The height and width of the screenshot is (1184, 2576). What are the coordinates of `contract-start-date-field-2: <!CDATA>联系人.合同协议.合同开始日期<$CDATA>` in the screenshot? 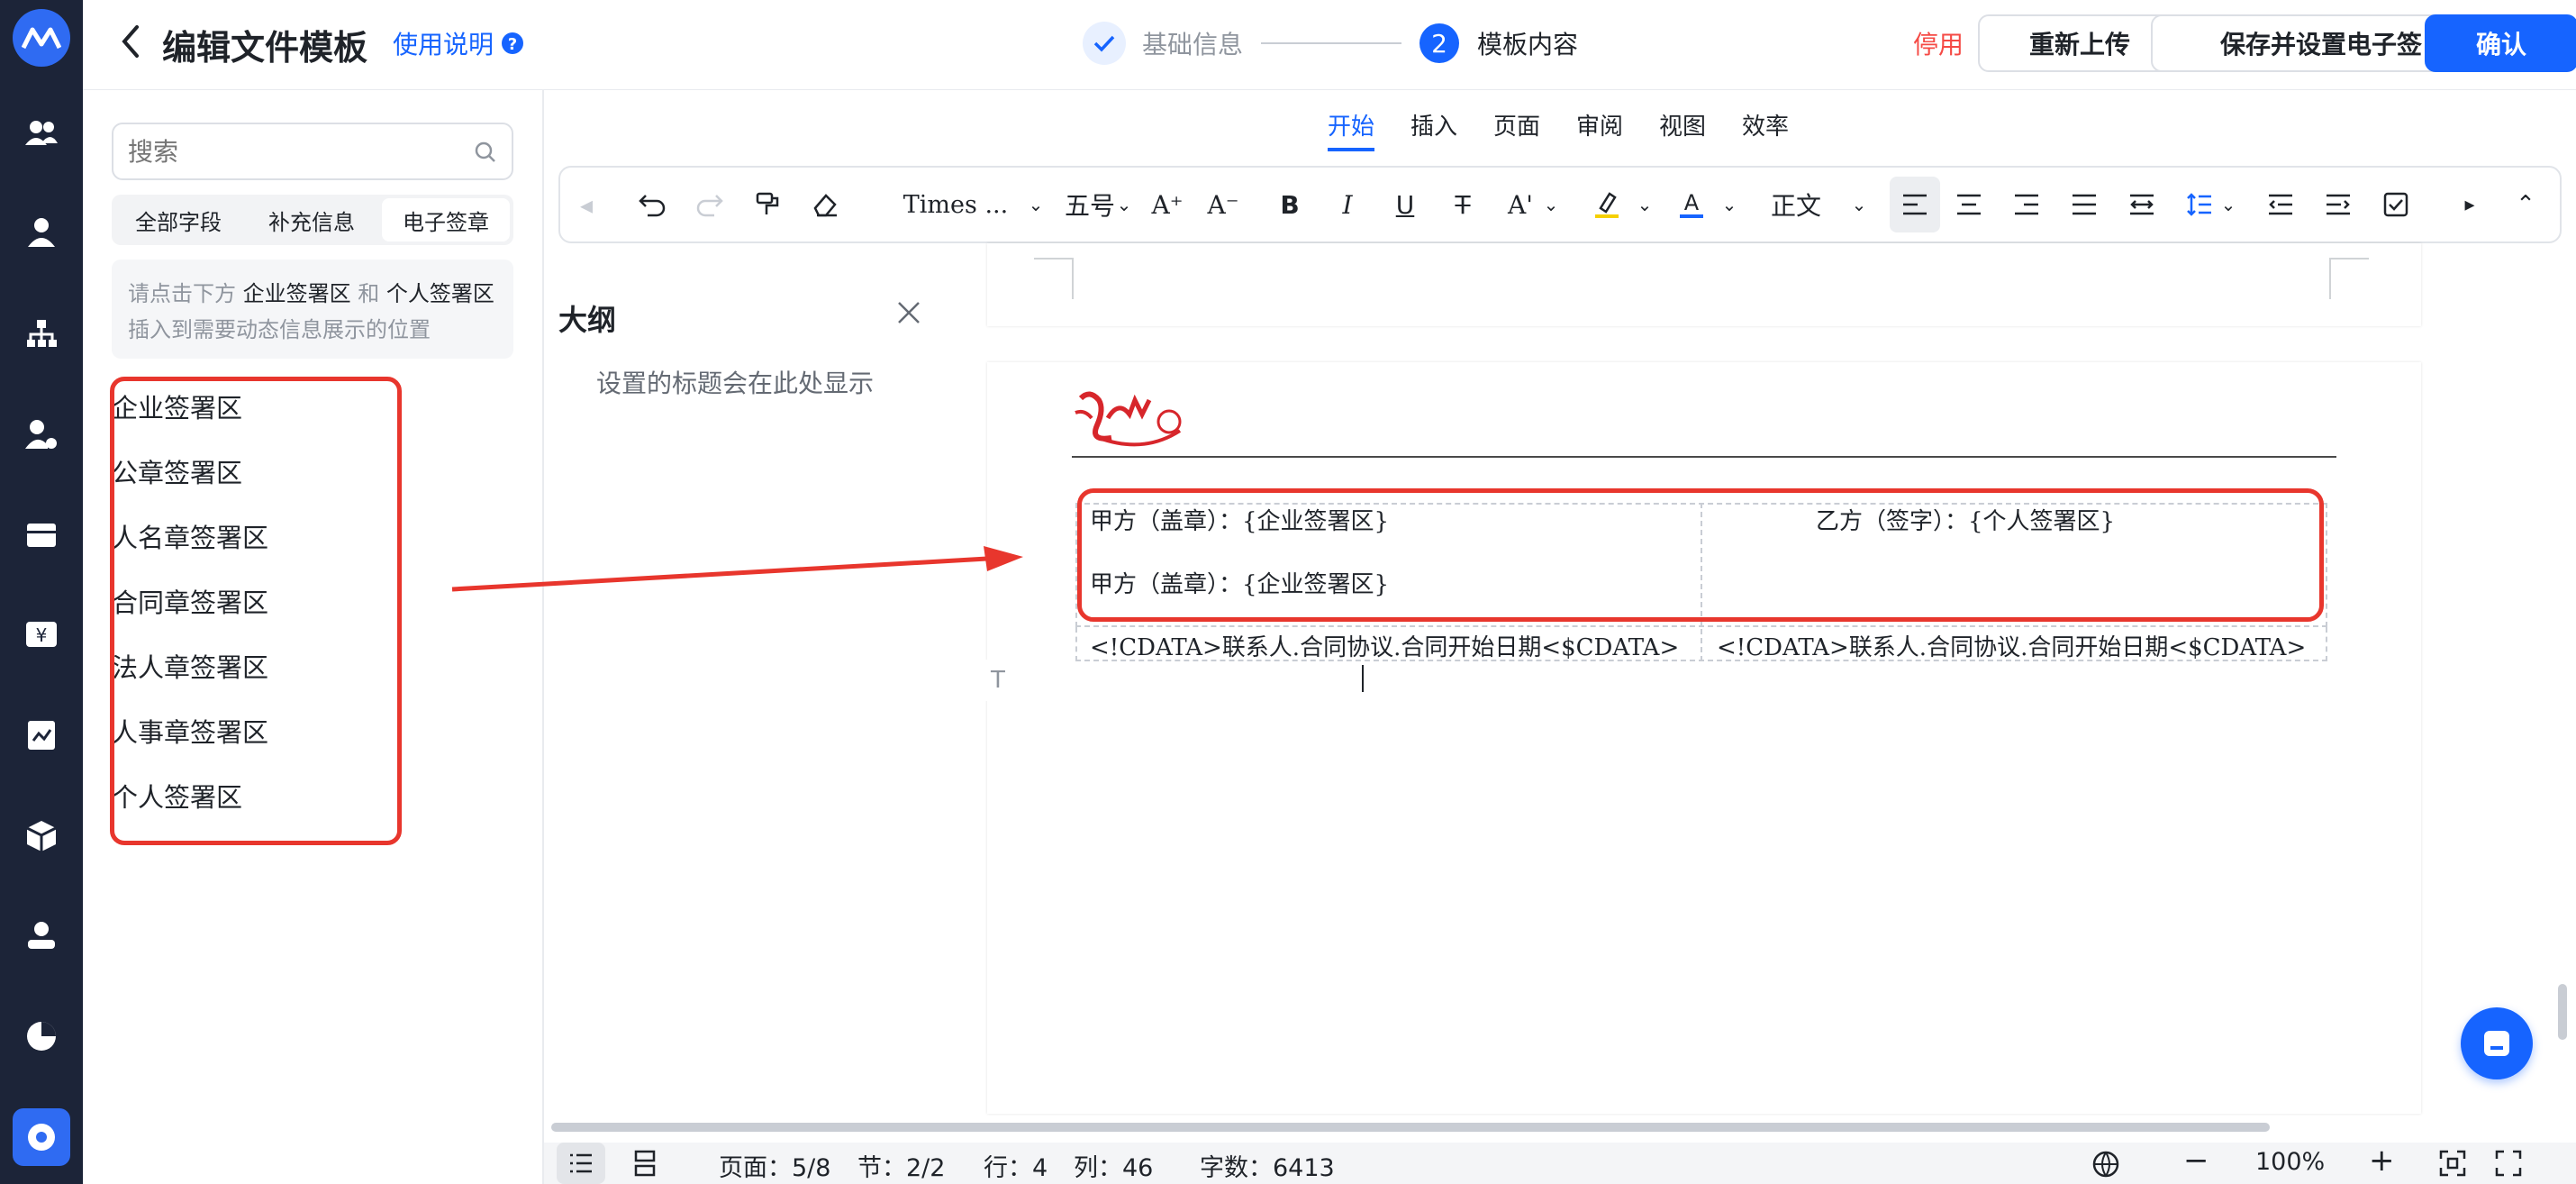 It's located at (2011, 645).